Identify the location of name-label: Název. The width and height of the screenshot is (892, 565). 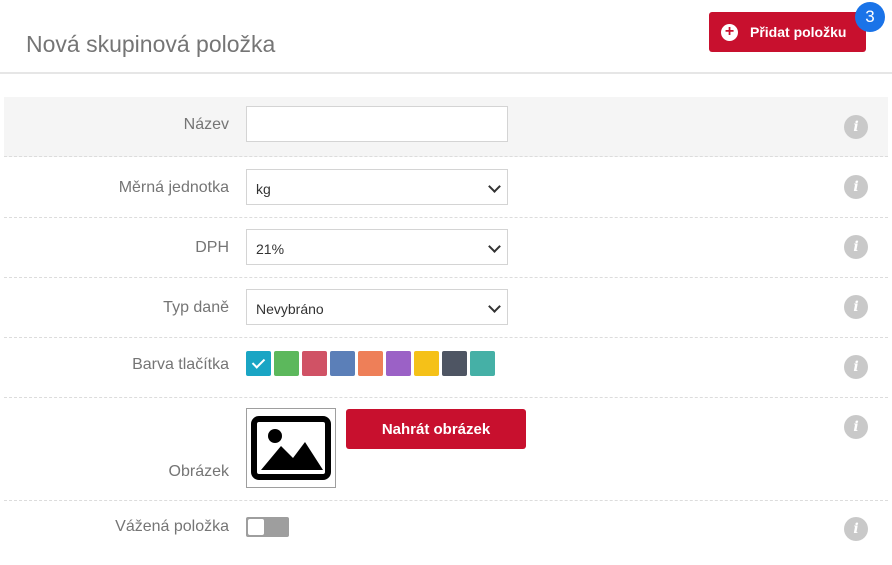
(206, 124).